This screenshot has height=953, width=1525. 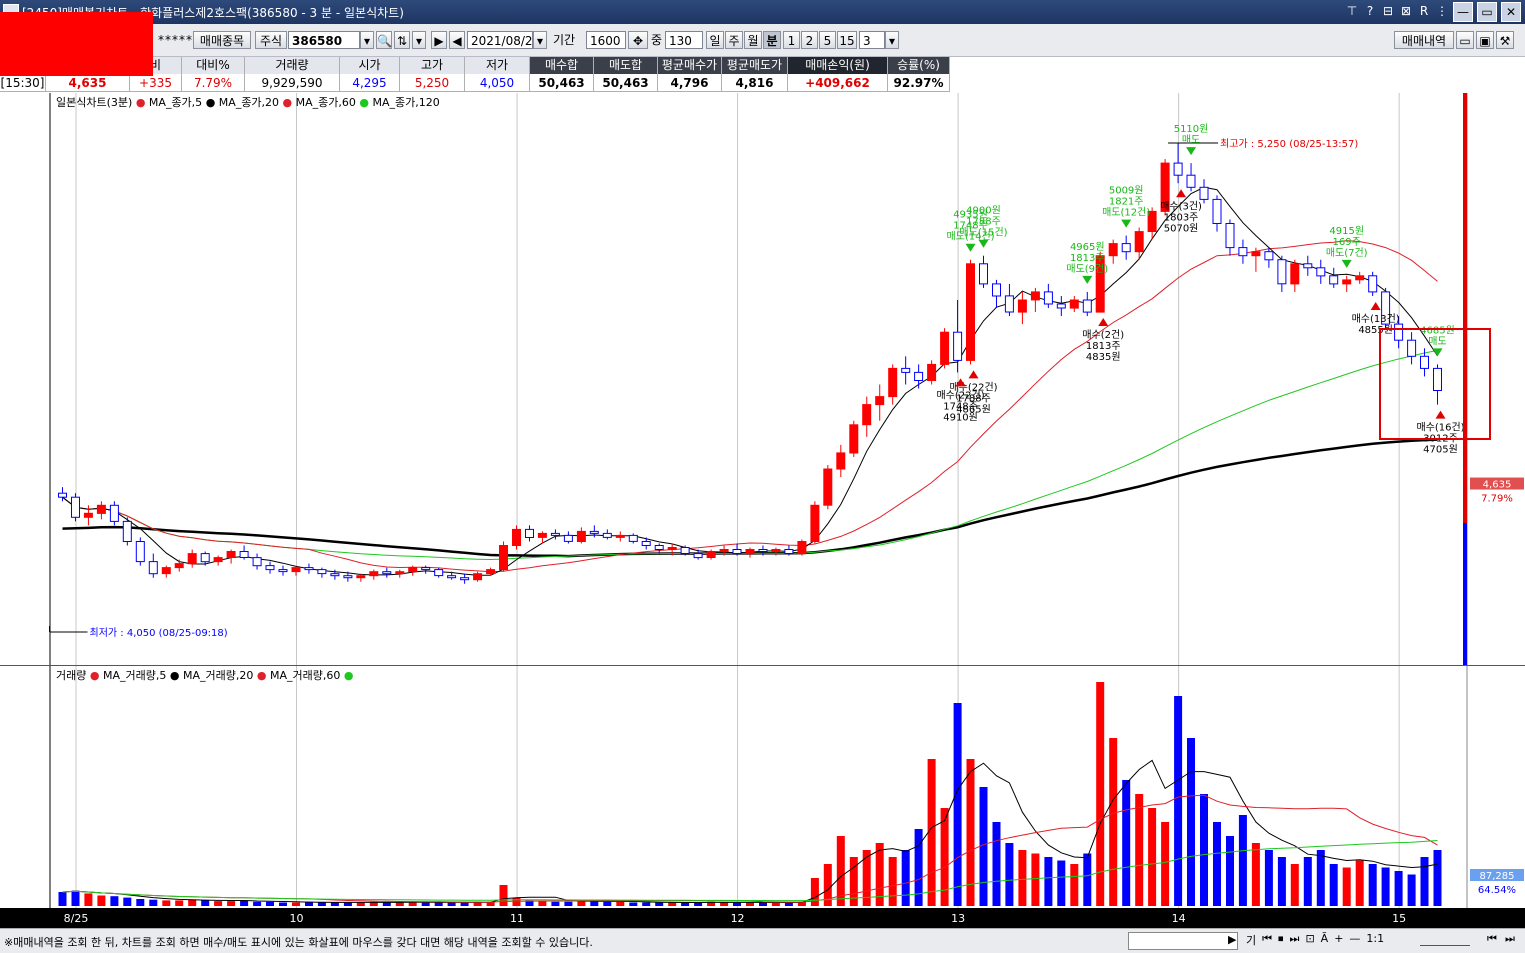 I want to click on quote-header-4: 시가, so click(x=370, y=65).